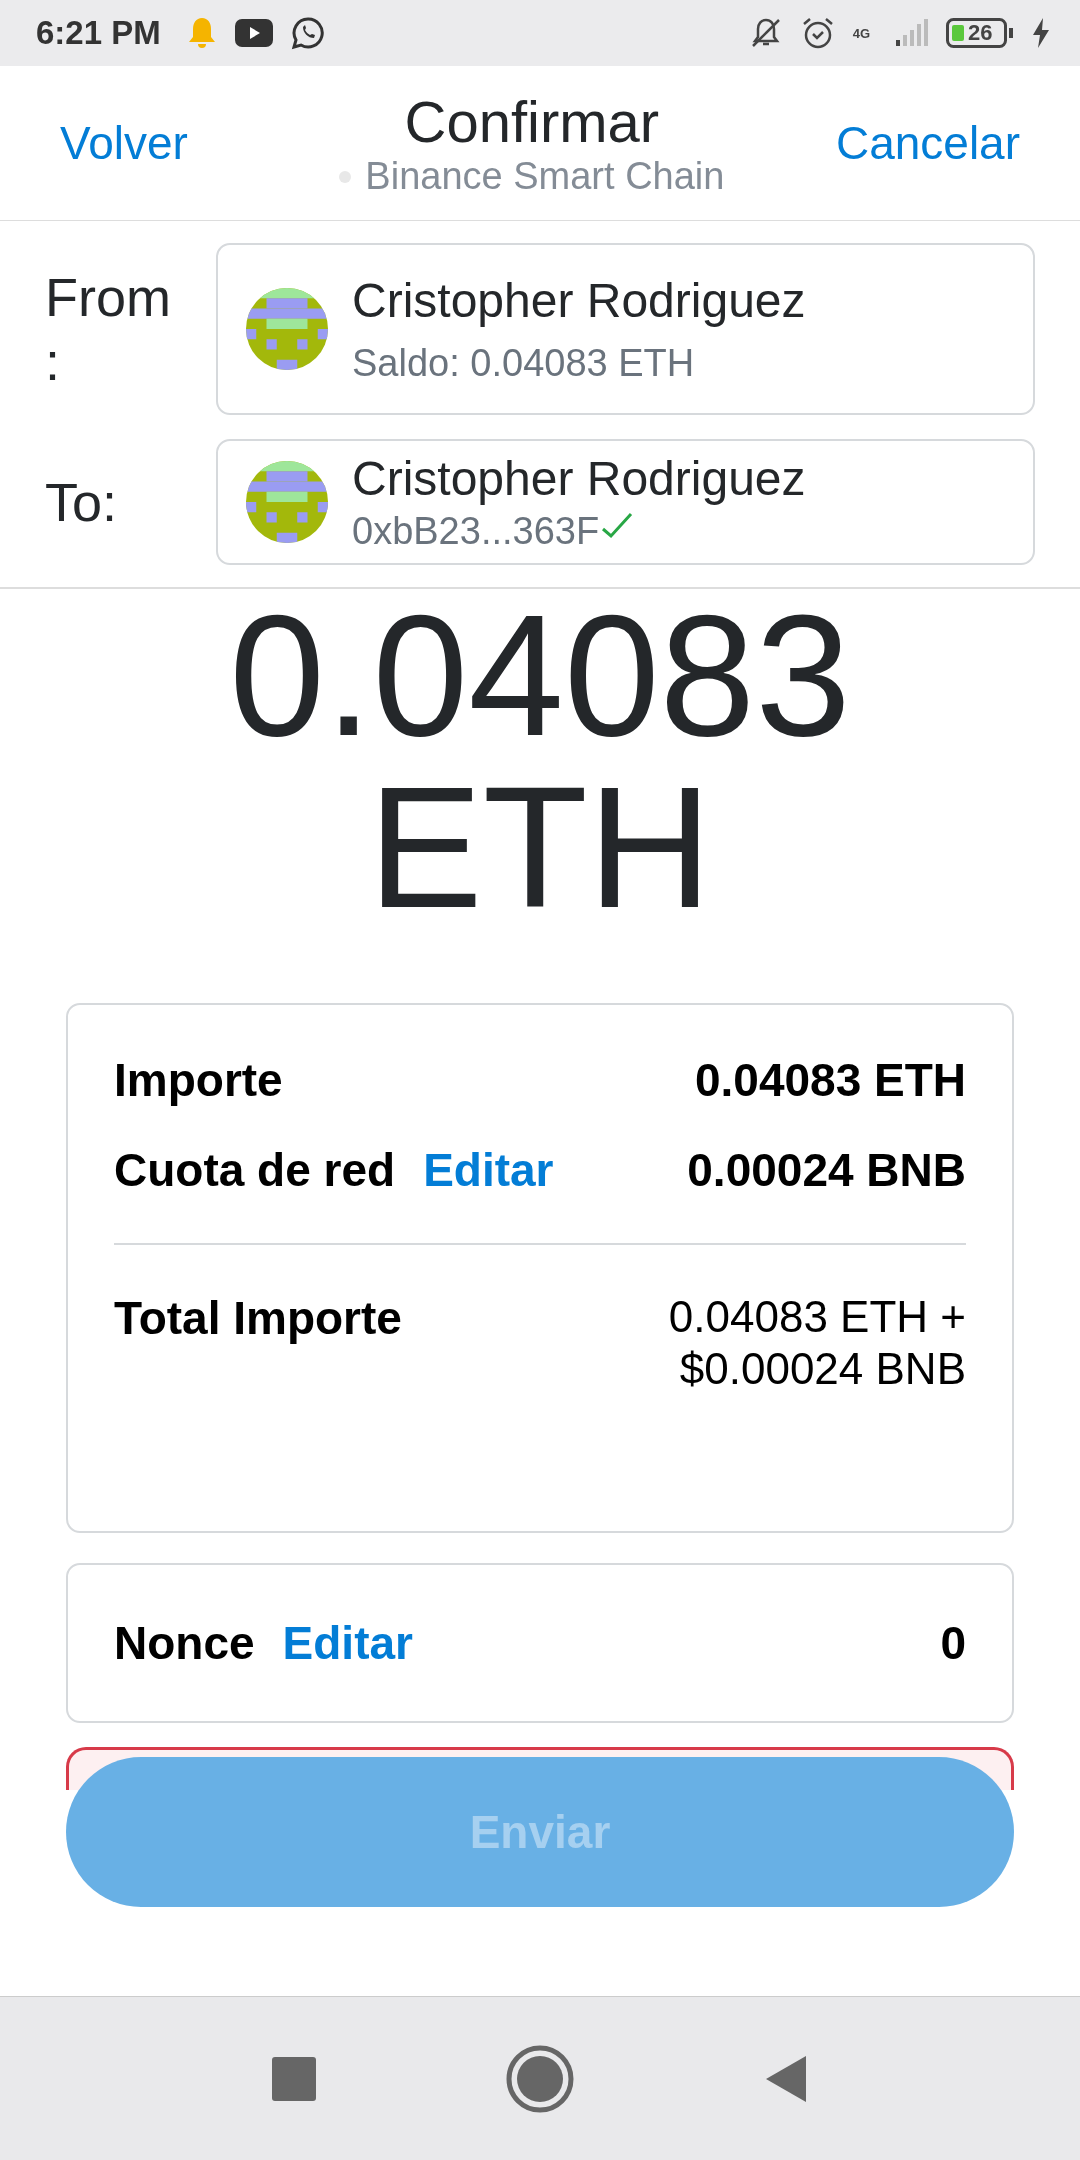 This screenshot has height=2160, width=1080. I want to click on bell-icon, so click(201, 33).